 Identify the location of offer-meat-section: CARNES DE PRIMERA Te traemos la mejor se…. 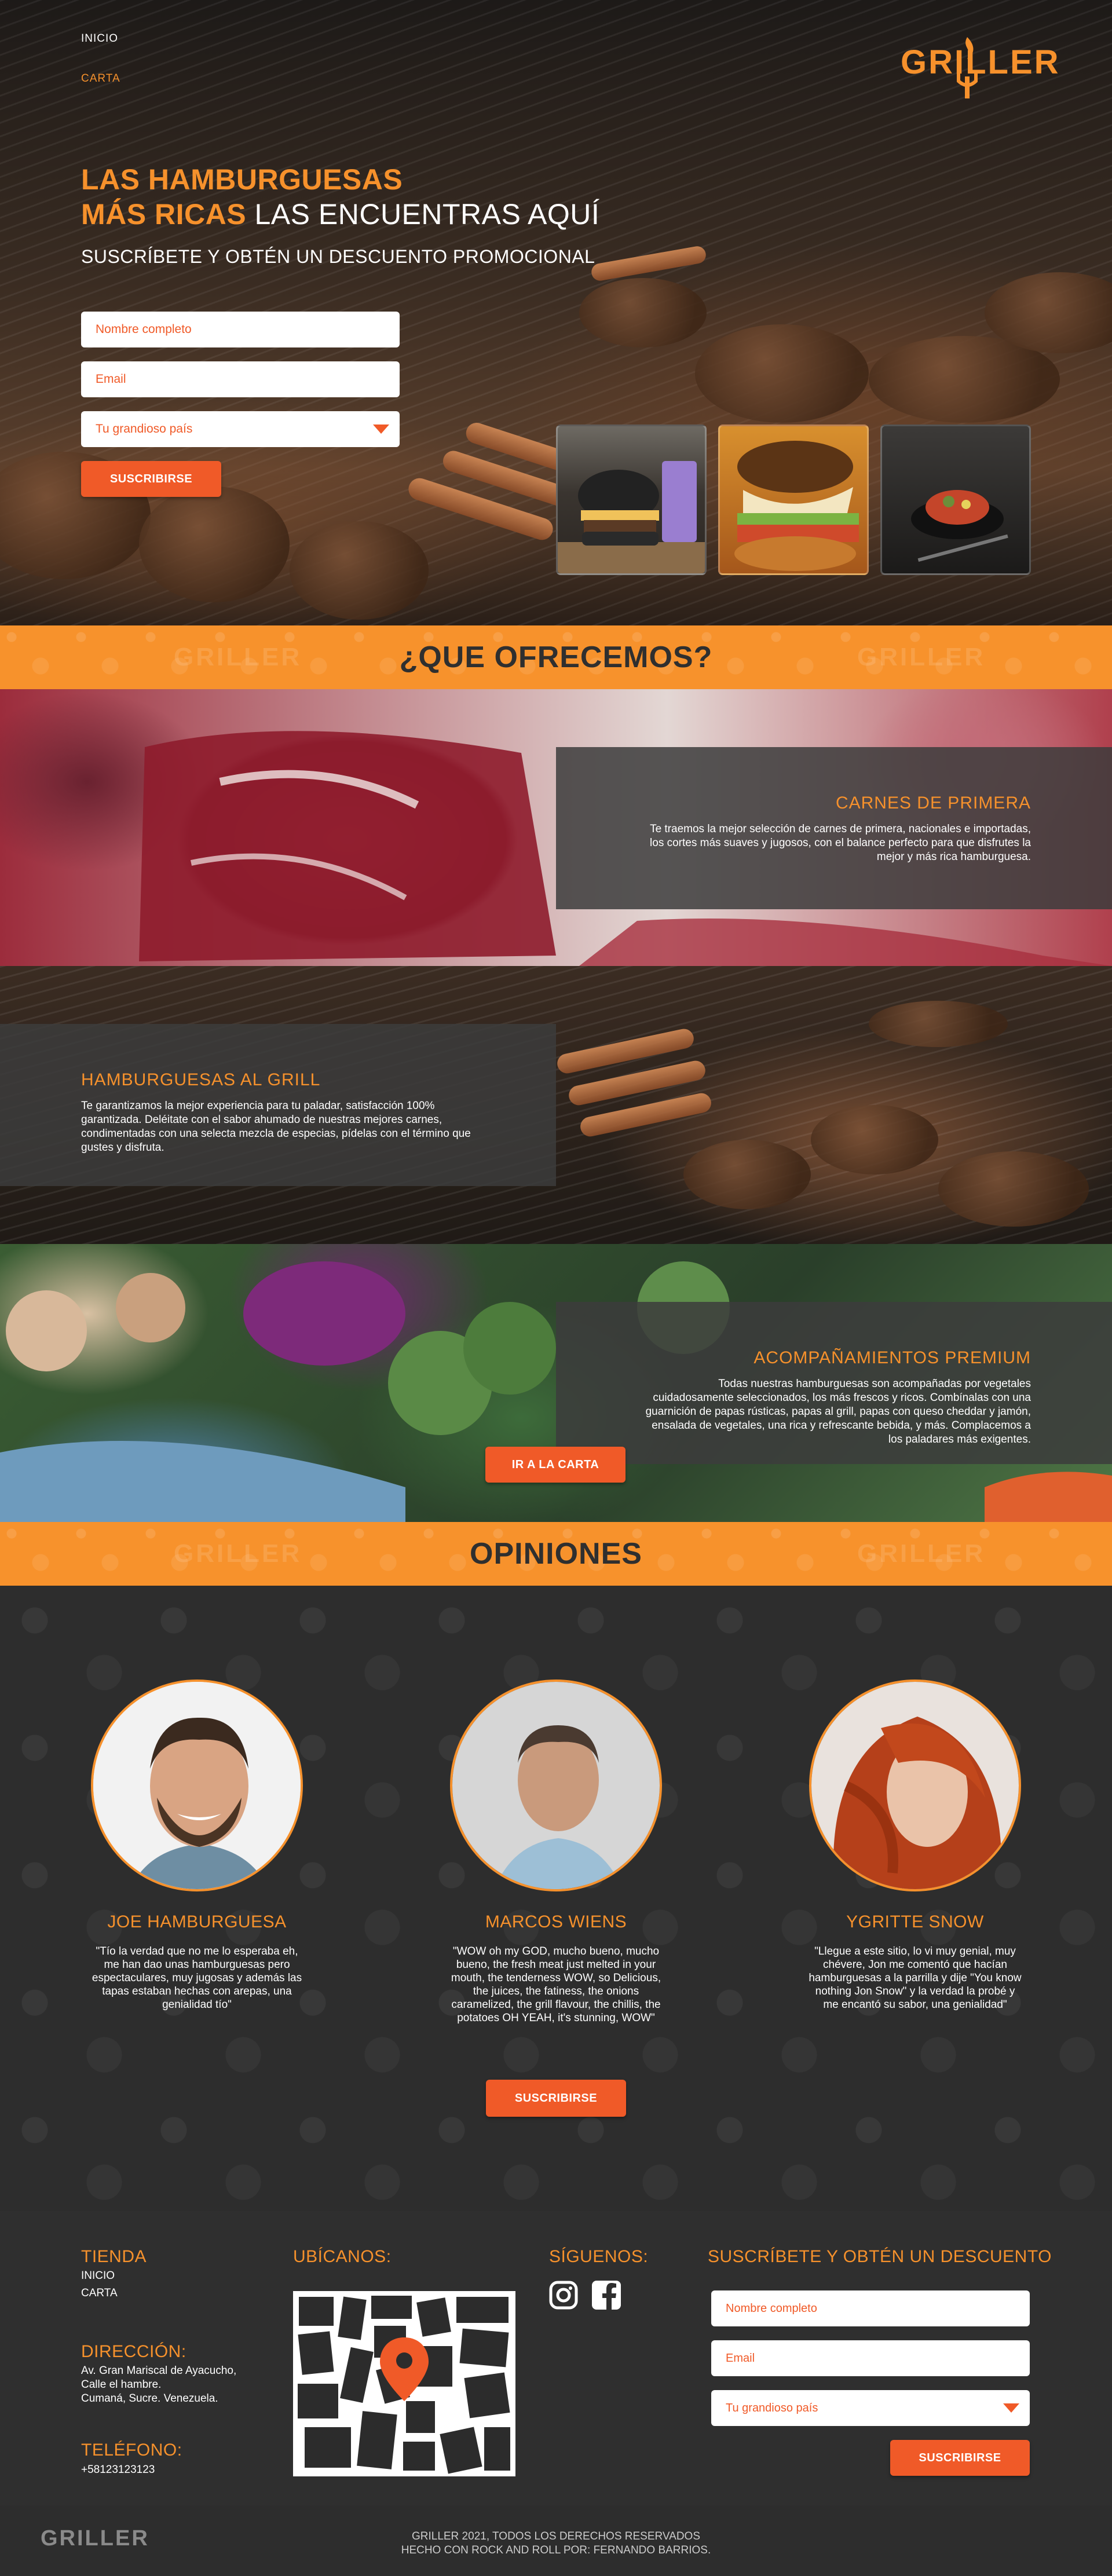
(556, 827).